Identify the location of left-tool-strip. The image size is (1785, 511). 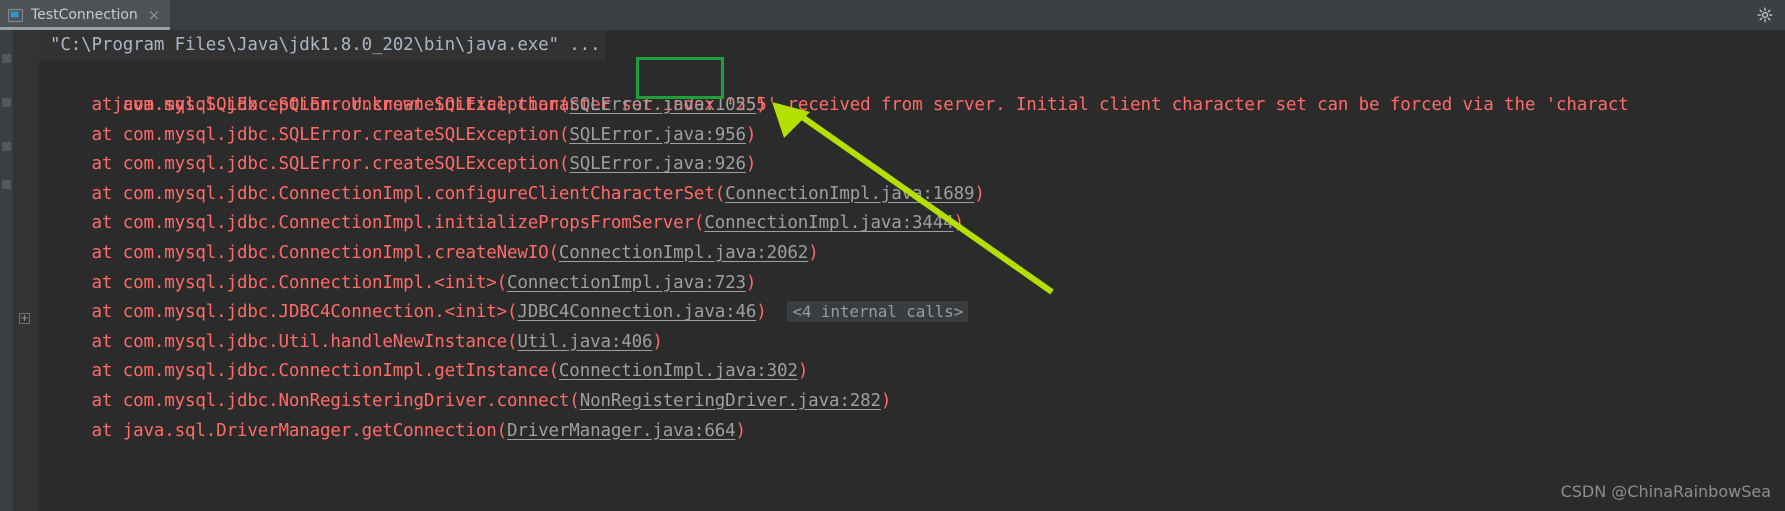
(6, 270).